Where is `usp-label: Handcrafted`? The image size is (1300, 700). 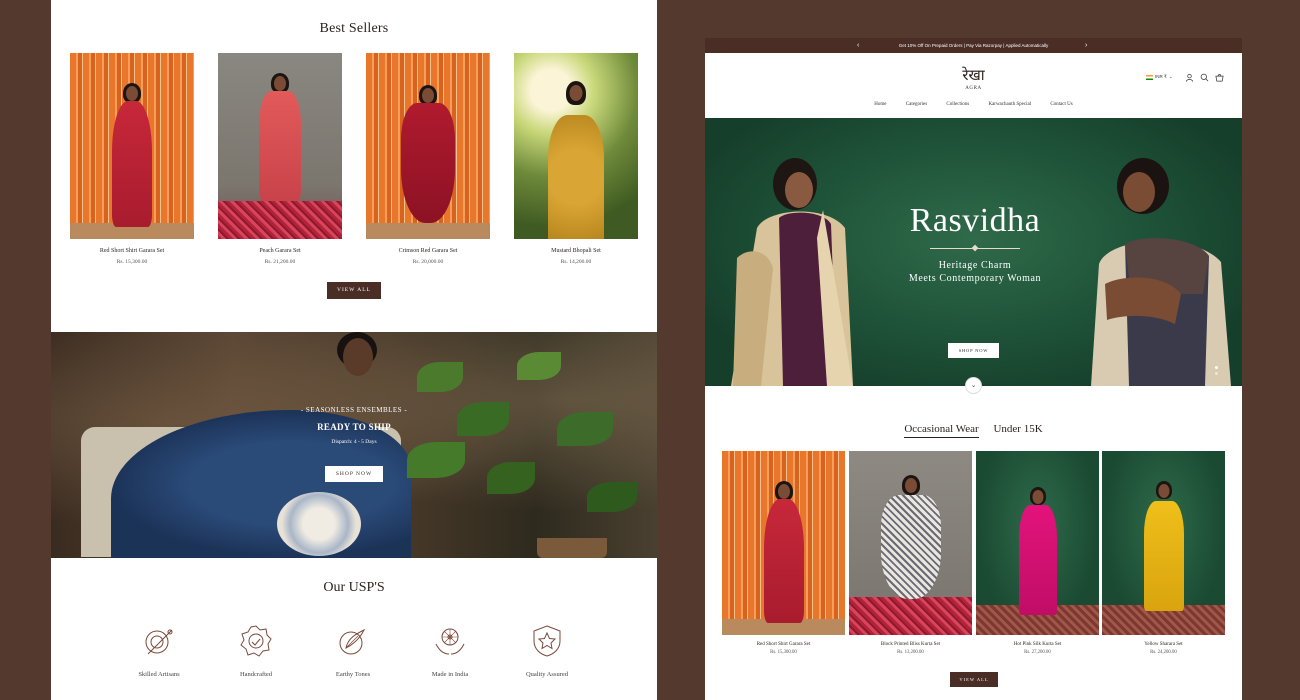 usp-label: Handcrafted is located at coordinates (256, 674).